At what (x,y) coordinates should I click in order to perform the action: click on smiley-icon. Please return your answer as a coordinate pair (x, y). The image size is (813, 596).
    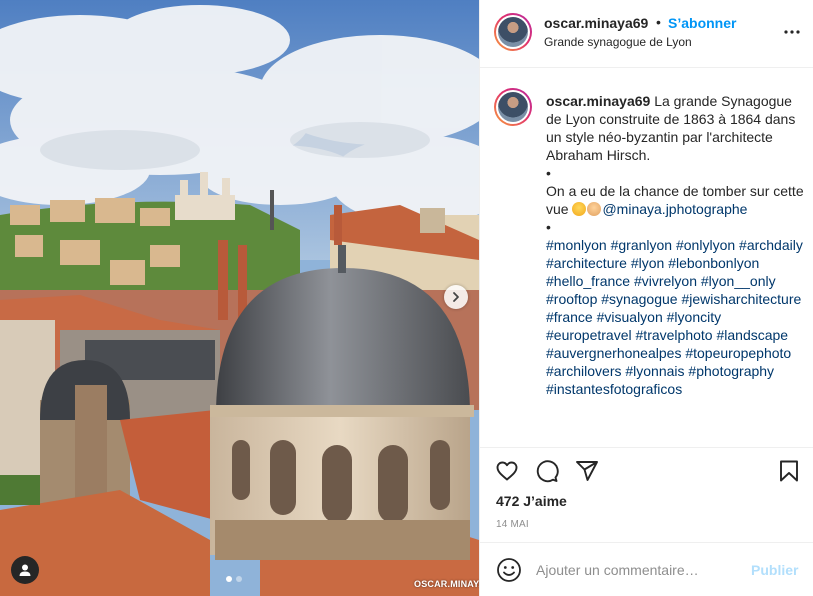
    Looking at the image, I should click on (509, 570).